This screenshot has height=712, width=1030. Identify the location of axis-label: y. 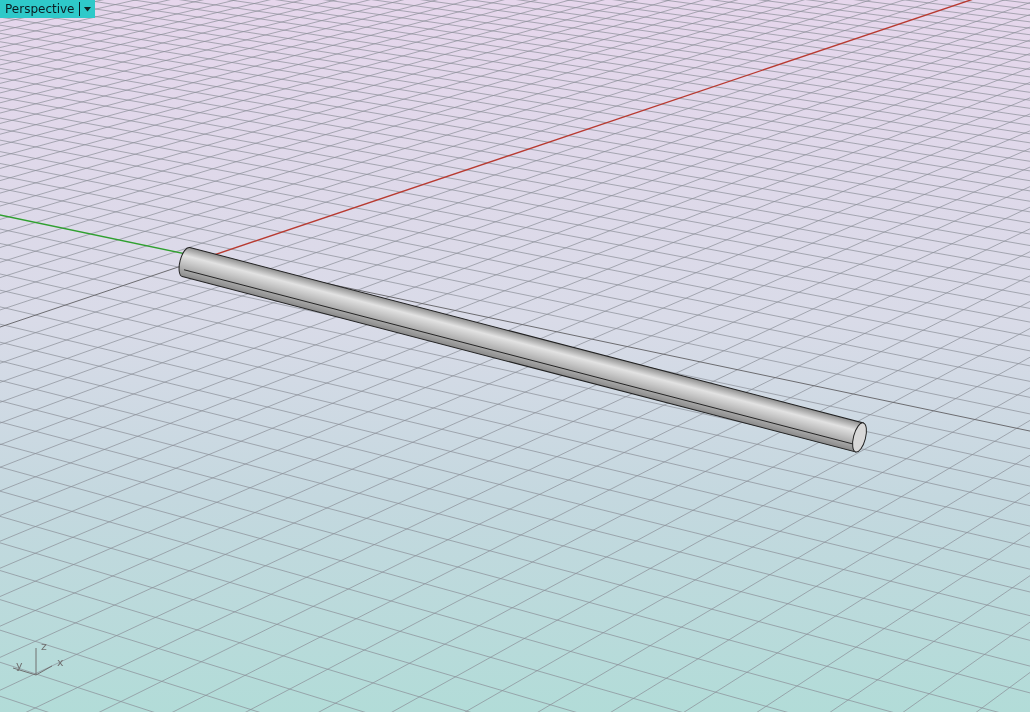
(19, 665).